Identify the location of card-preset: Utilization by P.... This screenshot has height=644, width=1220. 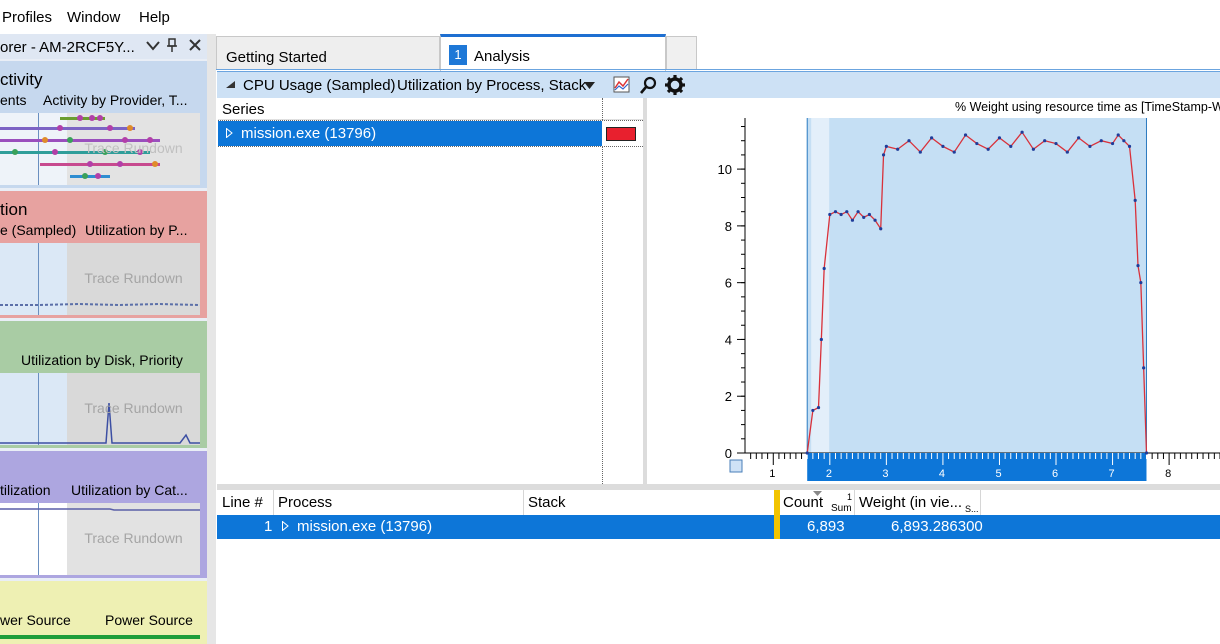
(136, 230).